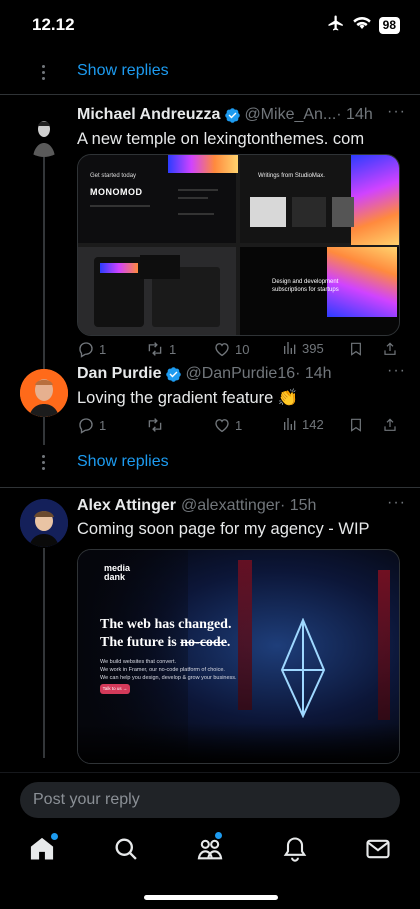 The height and width of the screenshot is (909, 420). Describe the element at coordinates (126, 506) in the screenshot. I see `display-name: Alex Attinger` at that location.